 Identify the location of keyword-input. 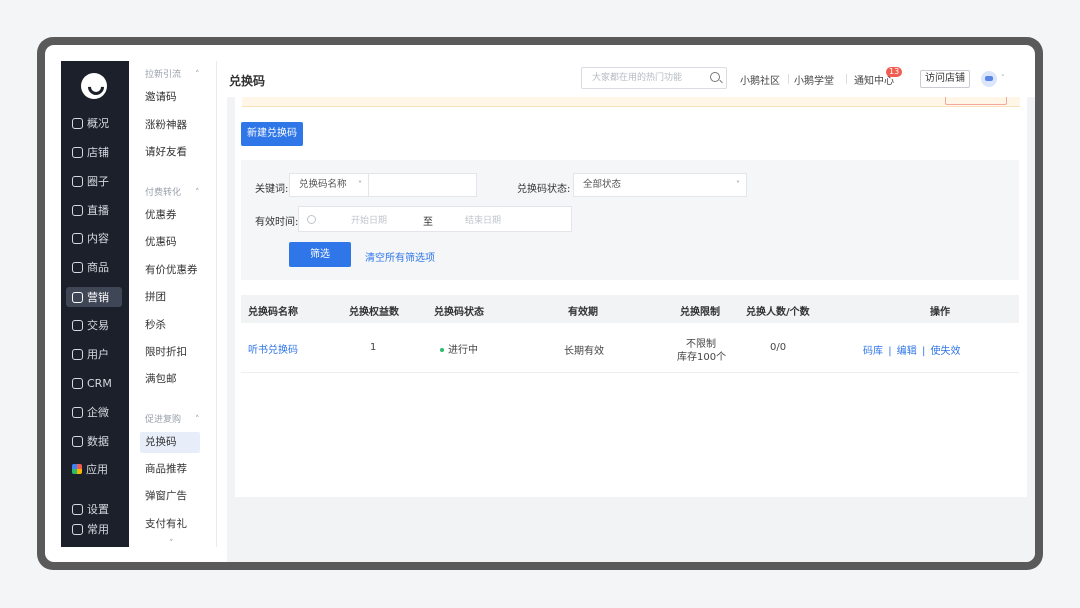
(422, 185).